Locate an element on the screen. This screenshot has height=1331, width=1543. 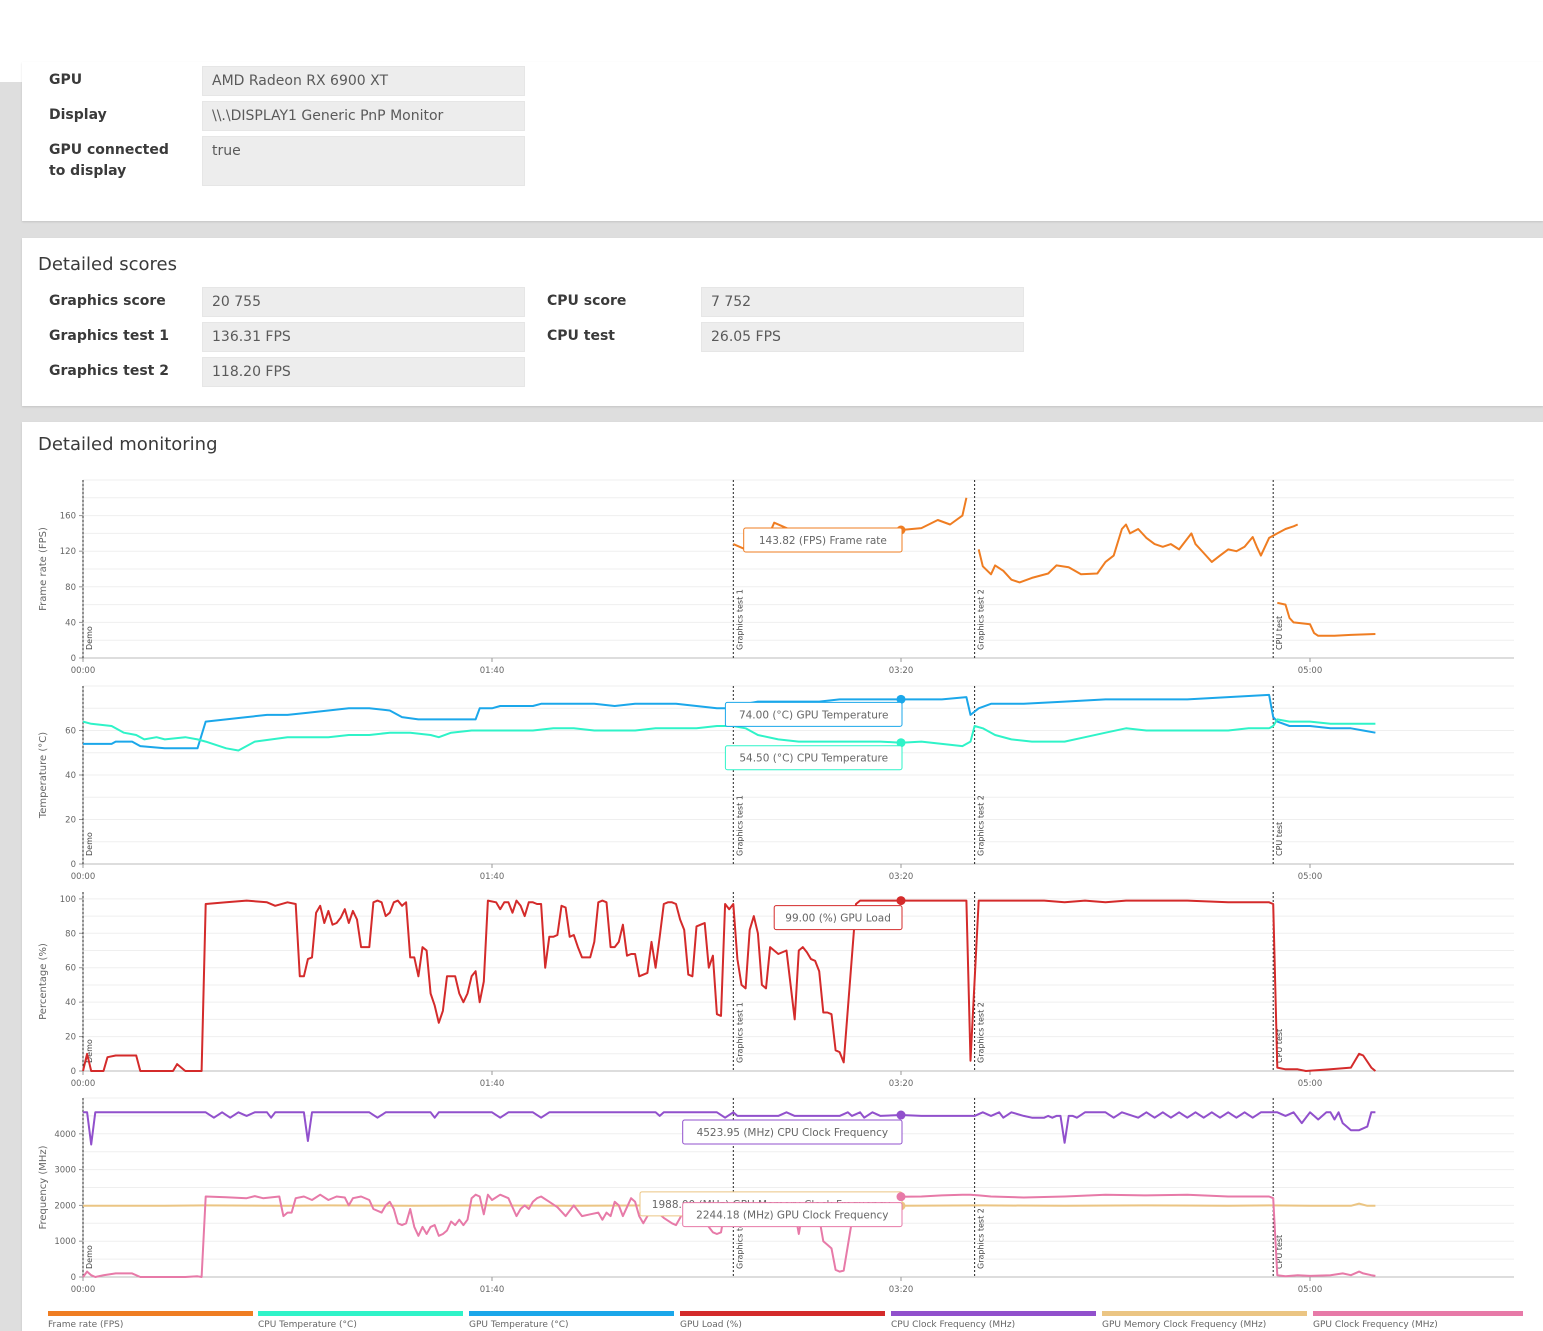
legend-label: CPU Clock Frequency (MHz) is located at coordinates (953, 1325).